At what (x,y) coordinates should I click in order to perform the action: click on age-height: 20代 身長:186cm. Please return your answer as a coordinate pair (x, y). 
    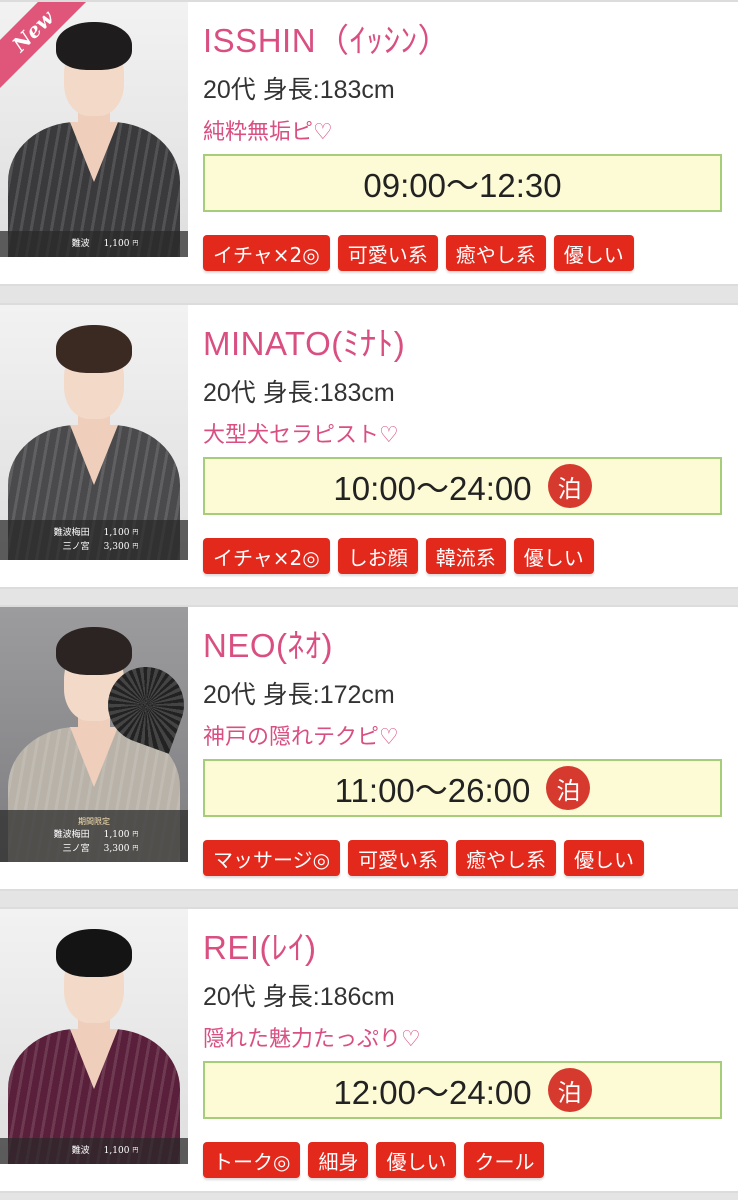
    Looking at the image, I should click on (299, 997).